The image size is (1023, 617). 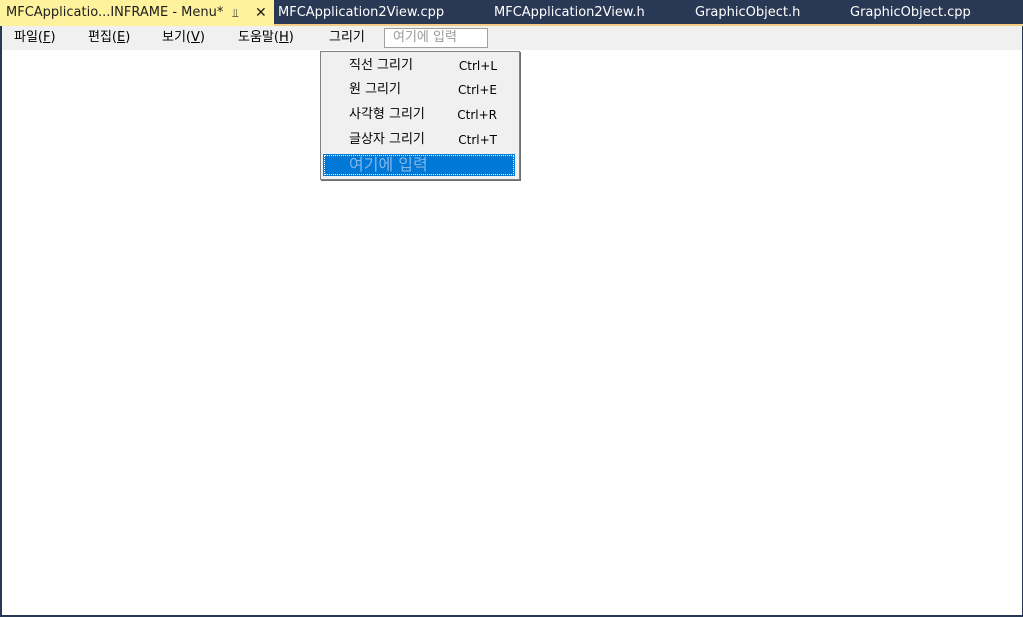 I want to click on menu-item-shortcut: Ctrl+T, so click(x=477, y=140).